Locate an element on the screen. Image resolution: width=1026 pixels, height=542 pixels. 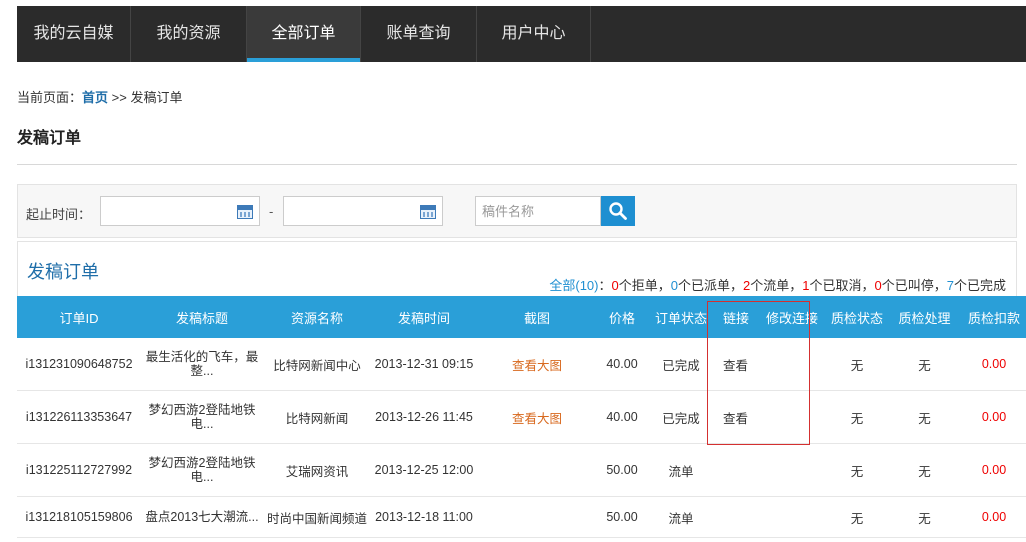
resource-link: 艾瑞网资讯 is located at coordinates (317, 470).